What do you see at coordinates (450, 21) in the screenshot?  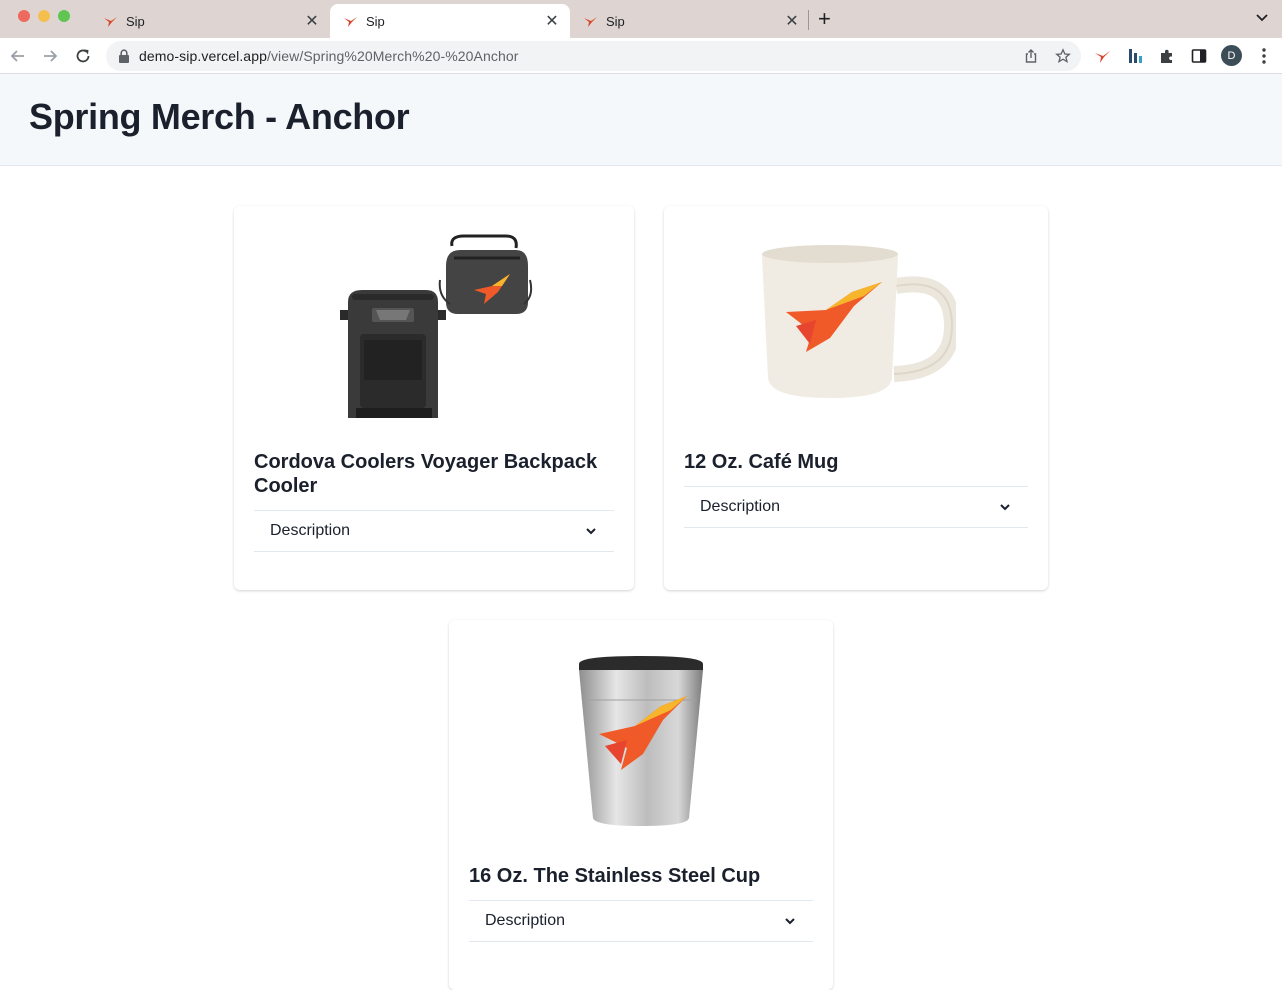 I see `browser-tab-active: Sip ✕` at bounding box center [450, 21].